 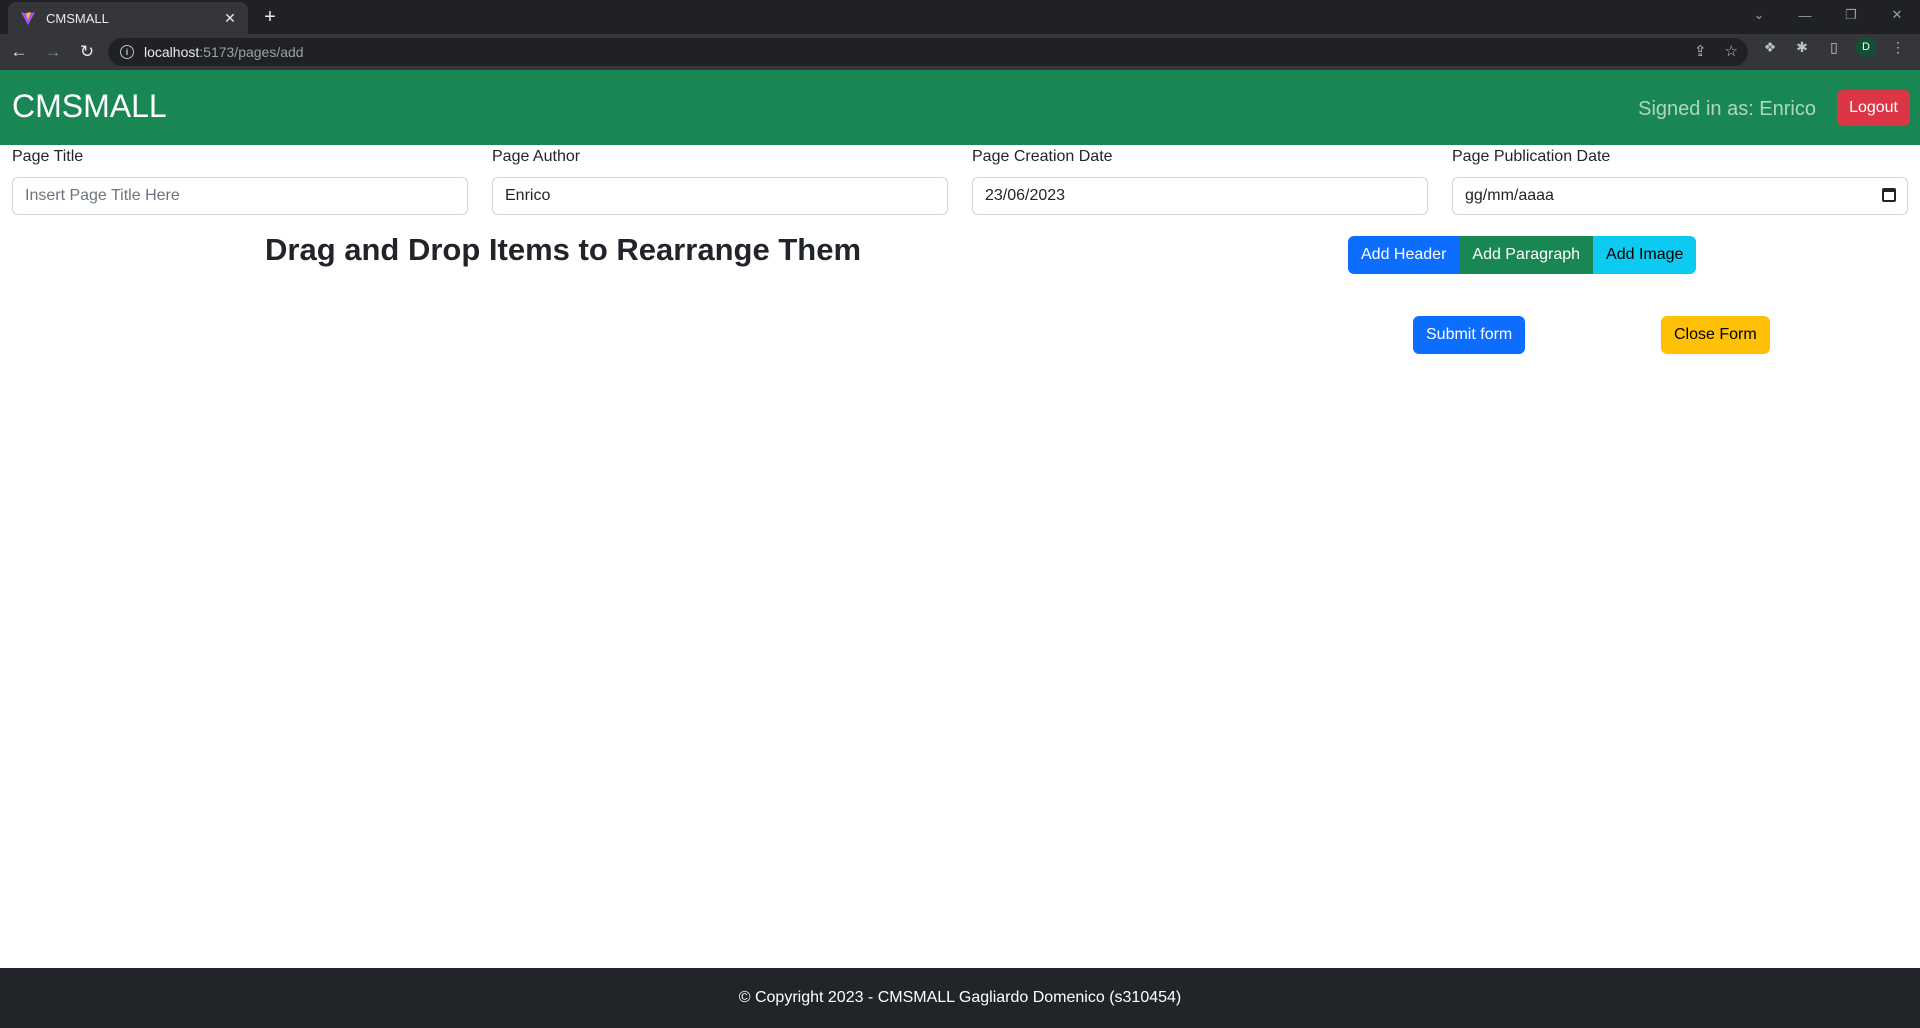 What do you see at coordinates (1404, 255) in the screenshot?
I see `add-header-button: Add Header` at bounding box center [1404, 255].